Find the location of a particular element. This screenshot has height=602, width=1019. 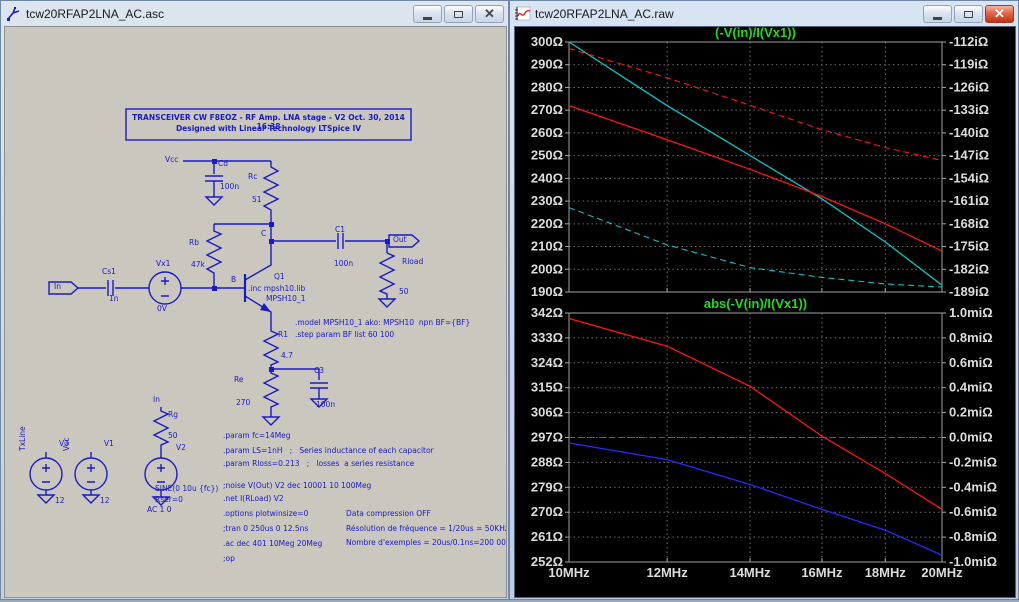

schematic-text: AC 1 0 is located at coordinates (159, 509).